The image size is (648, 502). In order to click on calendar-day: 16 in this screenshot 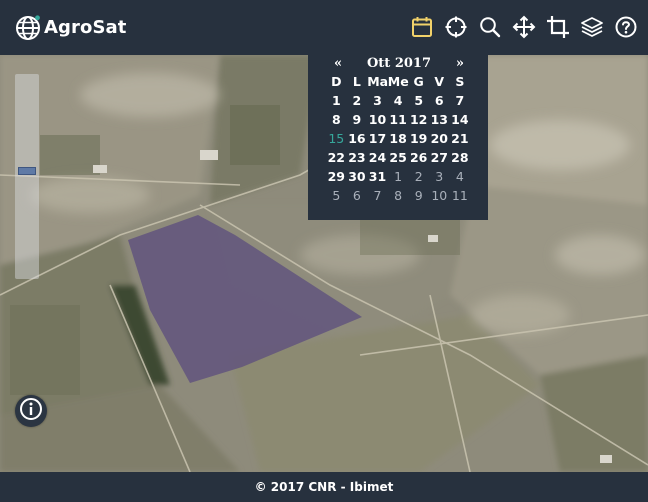, I will do `click(357, 138)`.